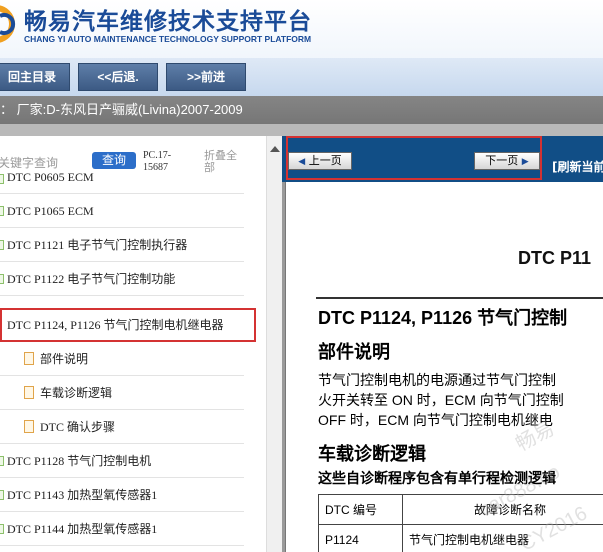 The image size is (603, 552). I want to click on tree-item: DTC P1122 电子节气门控制功能, so click(122, 279).